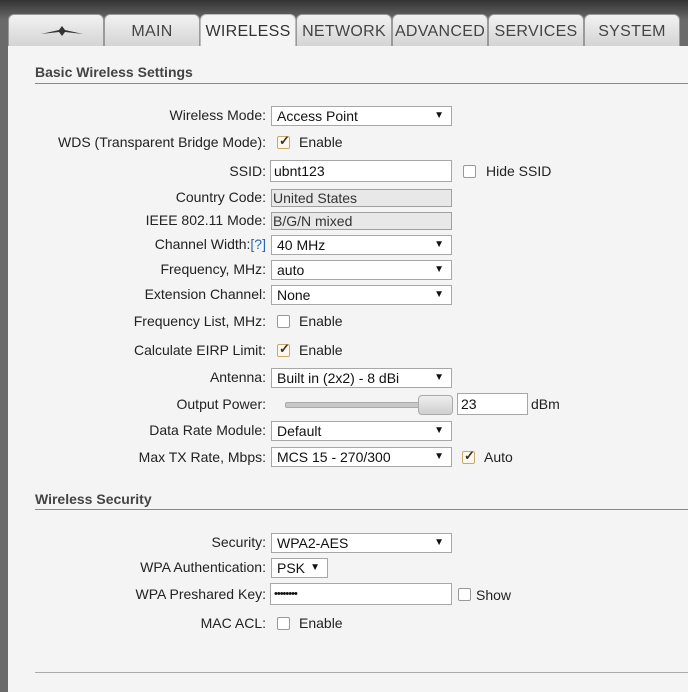  I want to click on wds-enable-label: Enable, so click(321, 142).